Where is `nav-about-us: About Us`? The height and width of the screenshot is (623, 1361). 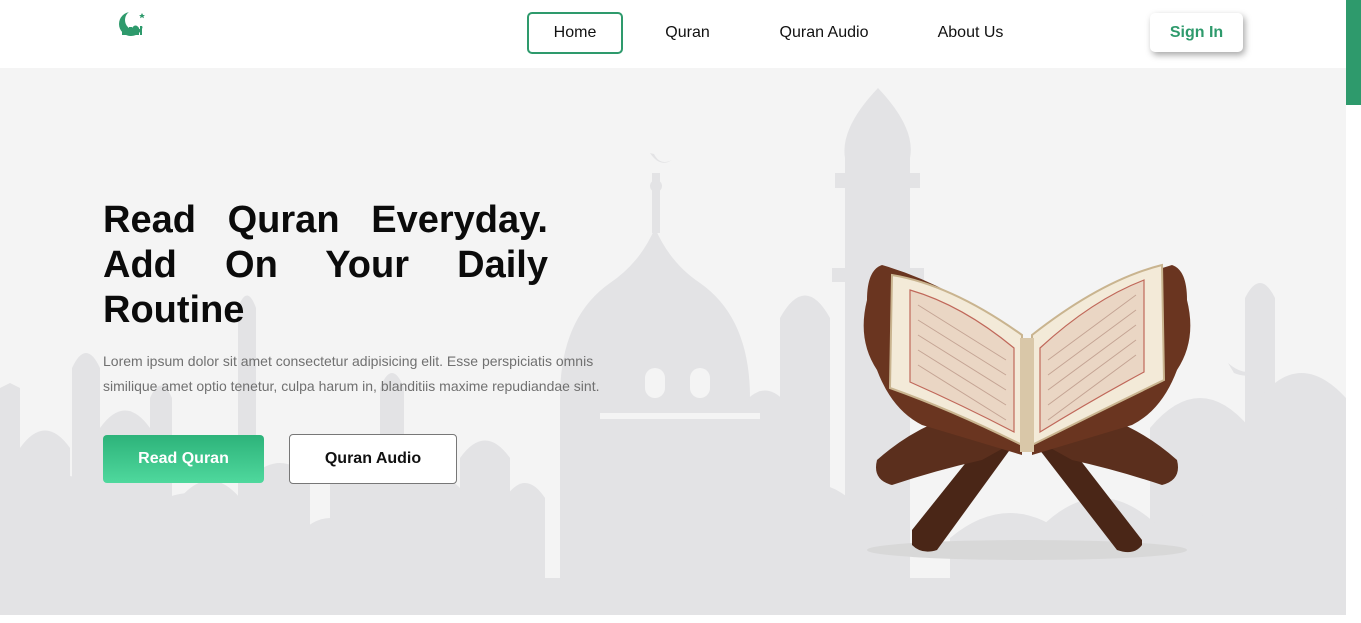
nav-about-us: About Us is located at coordinates (970, 33).